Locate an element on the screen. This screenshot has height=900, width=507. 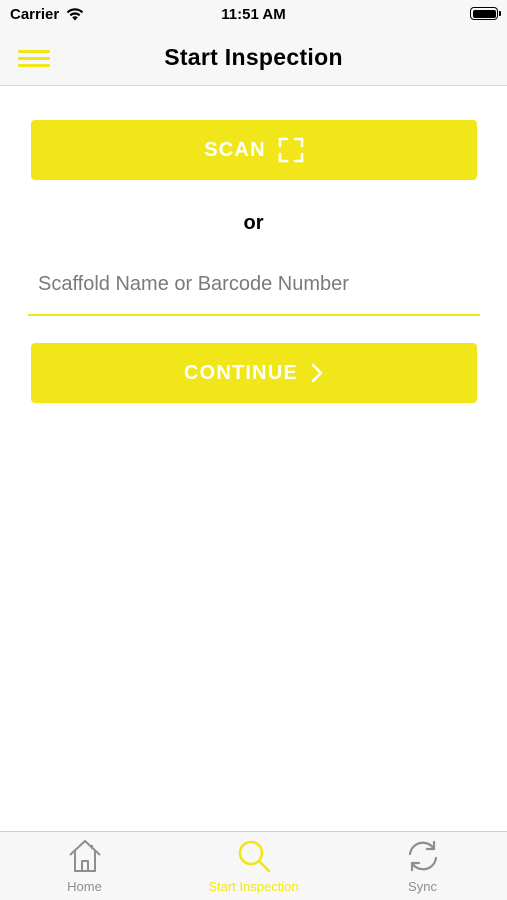
scaffold-search-field is located at coordinates (254, 287).